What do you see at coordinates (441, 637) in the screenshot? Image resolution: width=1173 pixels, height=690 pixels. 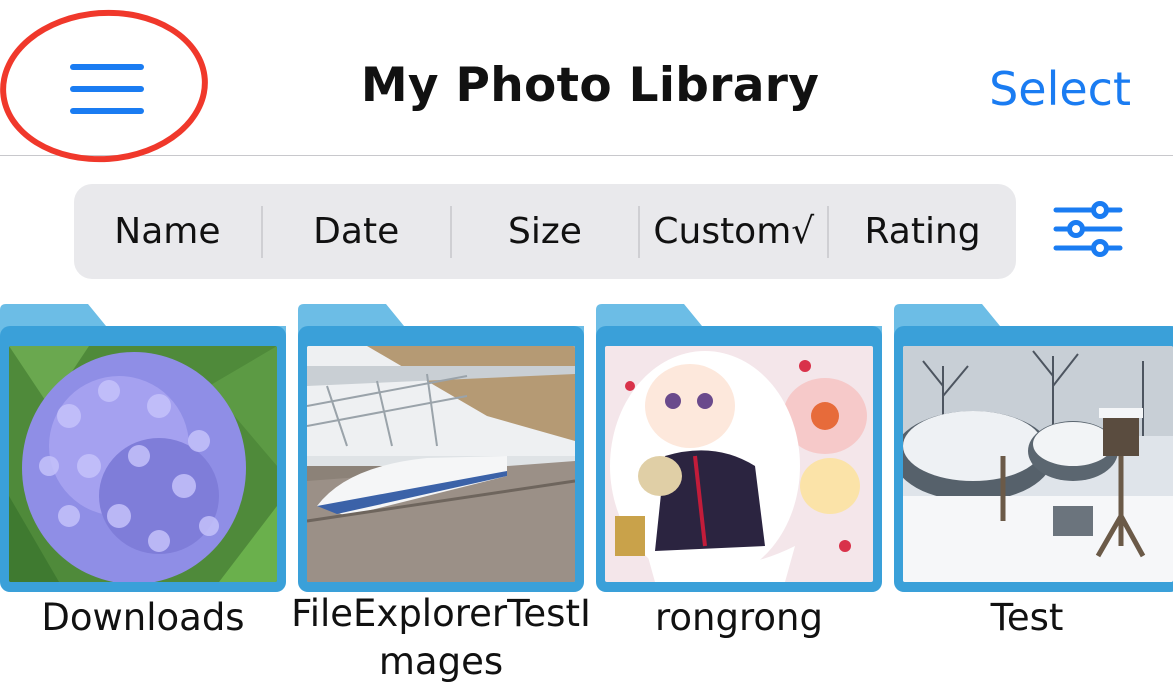 I see `folder-name: FileExplorerTestImages` at bounding box center [441, 637].